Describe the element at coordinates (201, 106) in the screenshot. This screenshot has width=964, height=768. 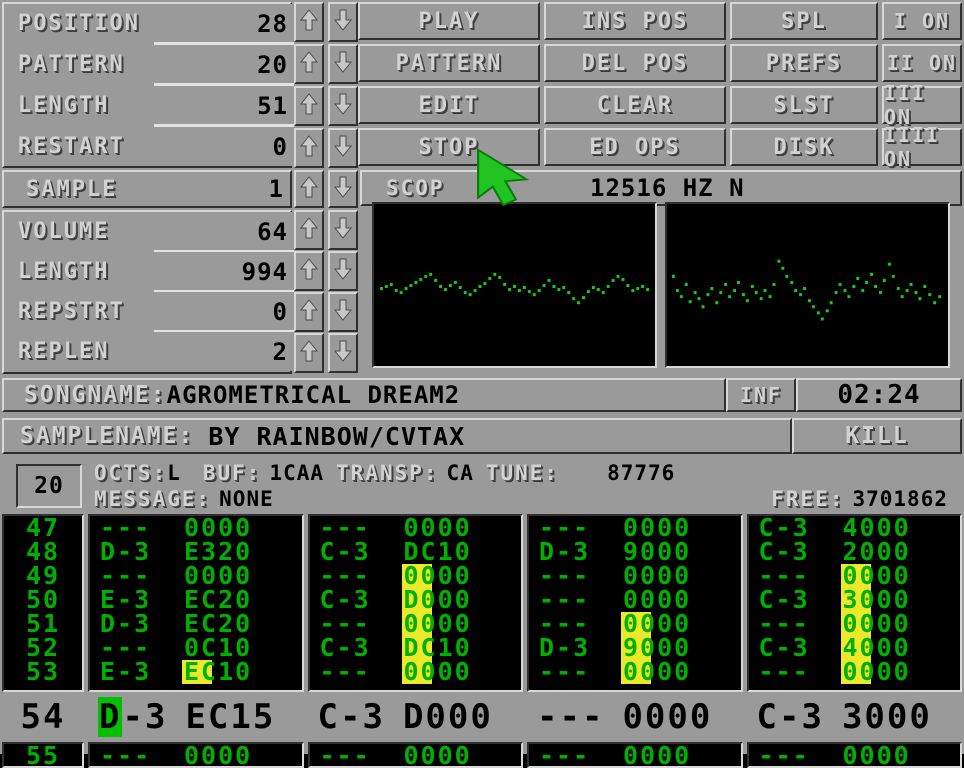
I see `param-value-length: 51` at that location.